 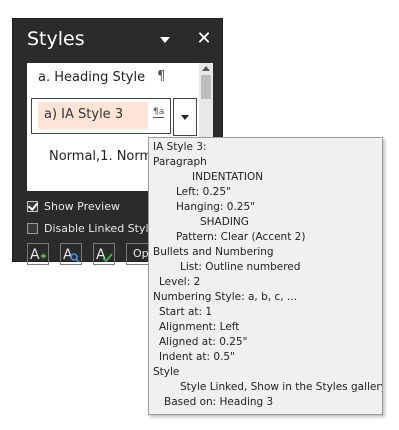 I want to click on tooltip-indent-left: Left: 0.25", so click(x=203, y=192).